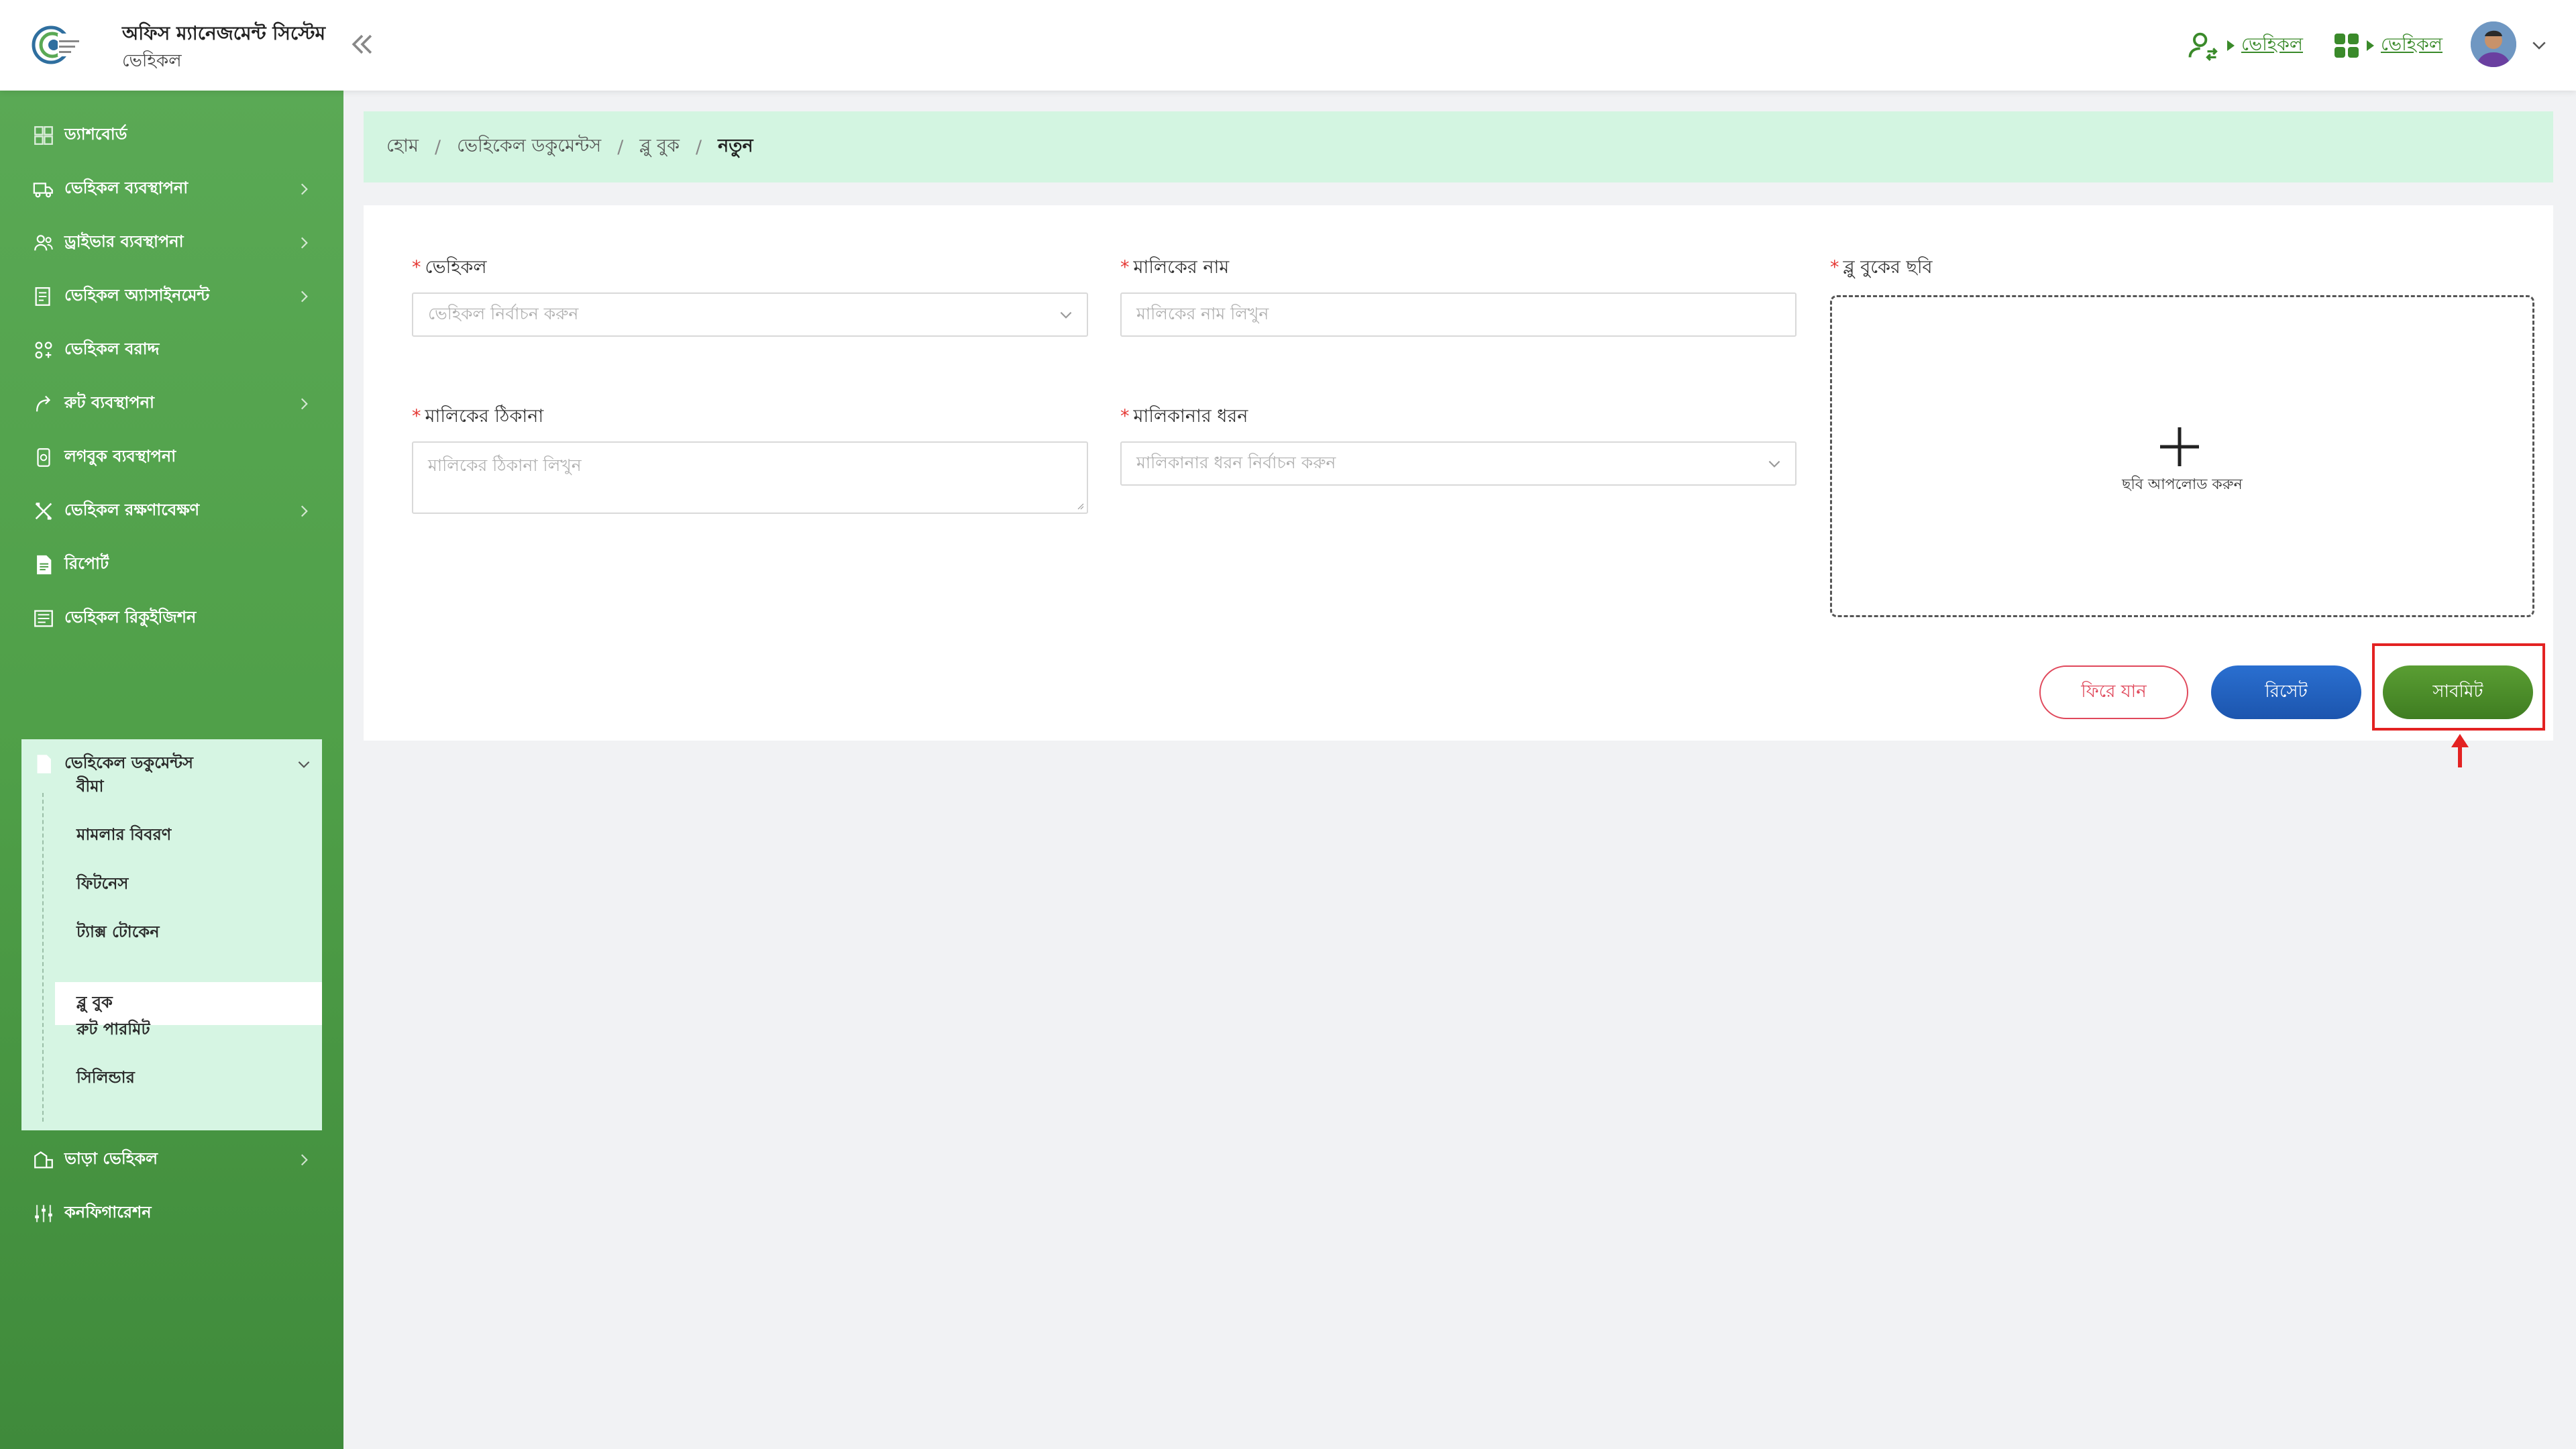 The width and height of the screenshot is (2576, 1449). I want to click on vehicle-label-text: ভেহিকল, so click(456, 267).